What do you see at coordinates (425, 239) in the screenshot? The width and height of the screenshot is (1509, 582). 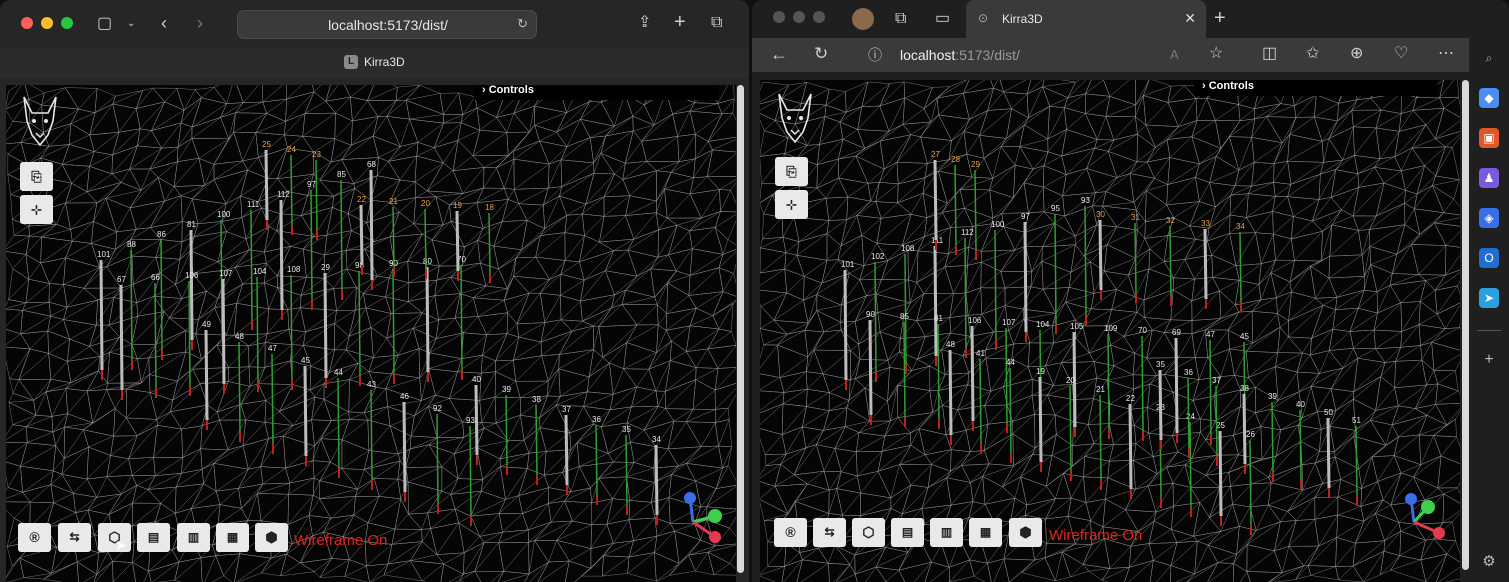 I see `blast-hole: 20` at bounding box center [425, 239].